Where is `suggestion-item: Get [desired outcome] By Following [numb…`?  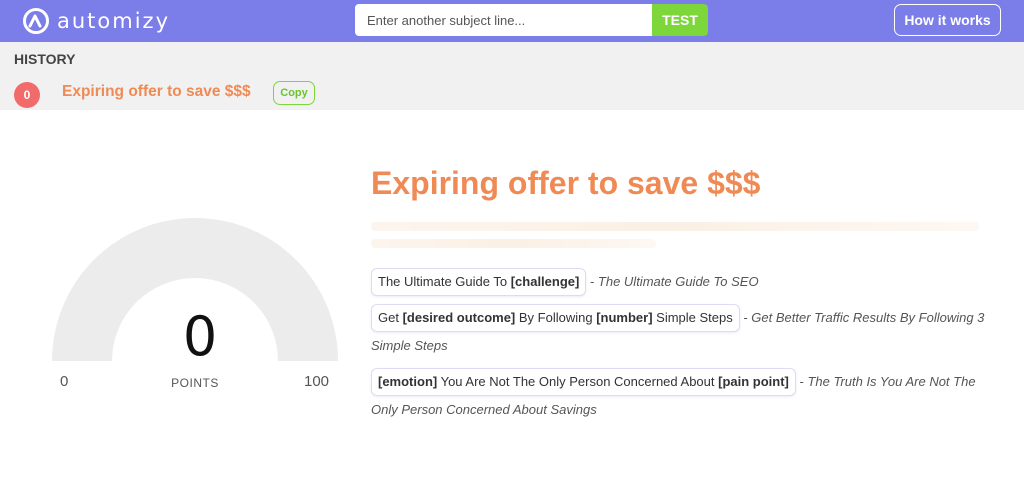
suggestion-item: Get [desired outcome] By Following [numb… is located at coordinates (683, 332).